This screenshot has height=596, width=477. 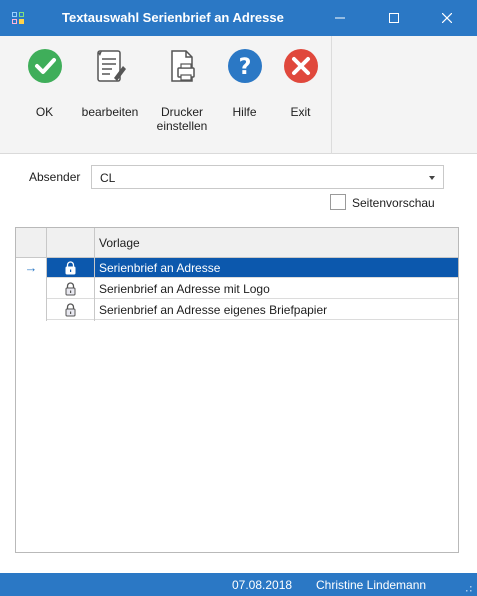 What do you see at coordinates (181, 112) in the screenshot?
I see `printer-label-line1: Drucker` at bounding box center [181, 112].